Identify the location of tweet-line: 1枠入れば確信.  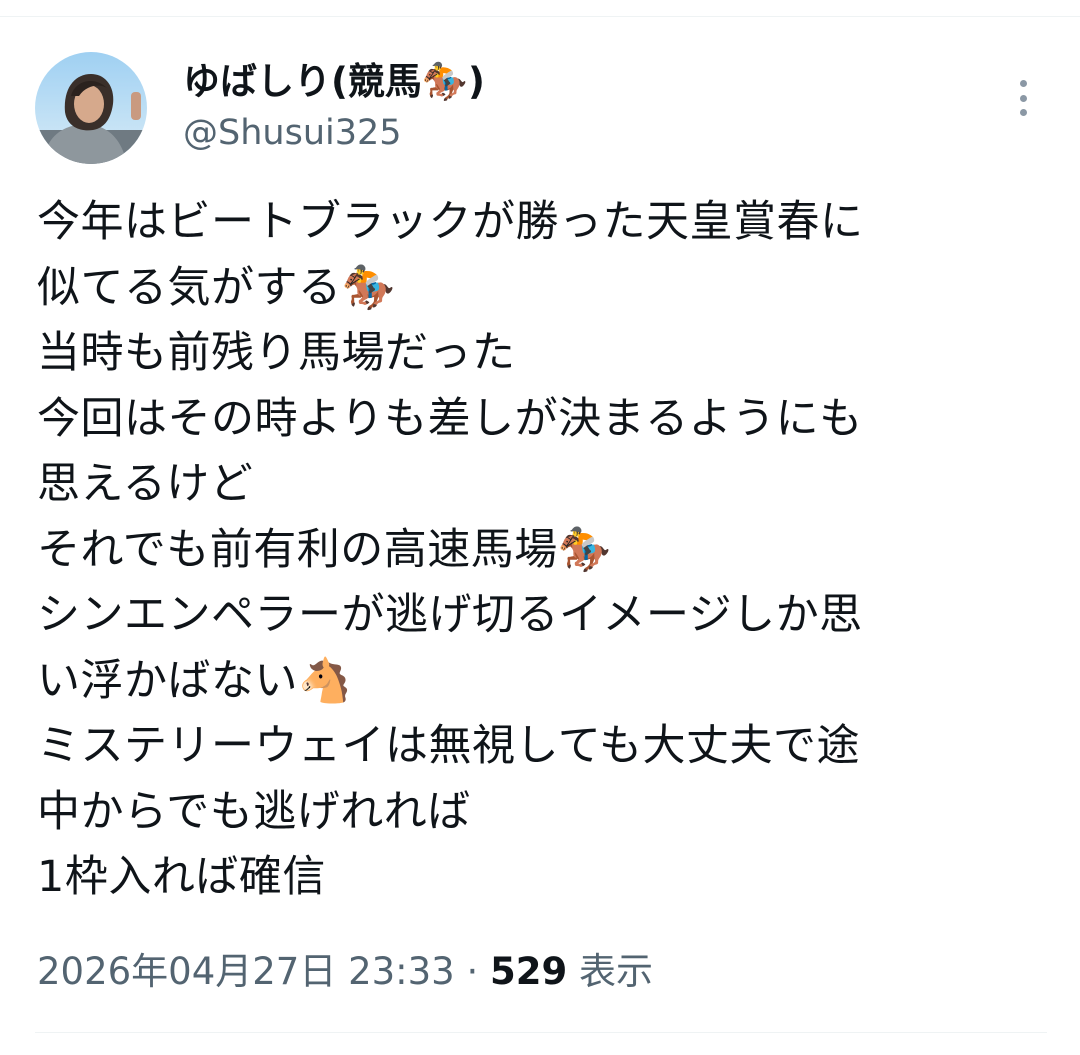
(181, 877).